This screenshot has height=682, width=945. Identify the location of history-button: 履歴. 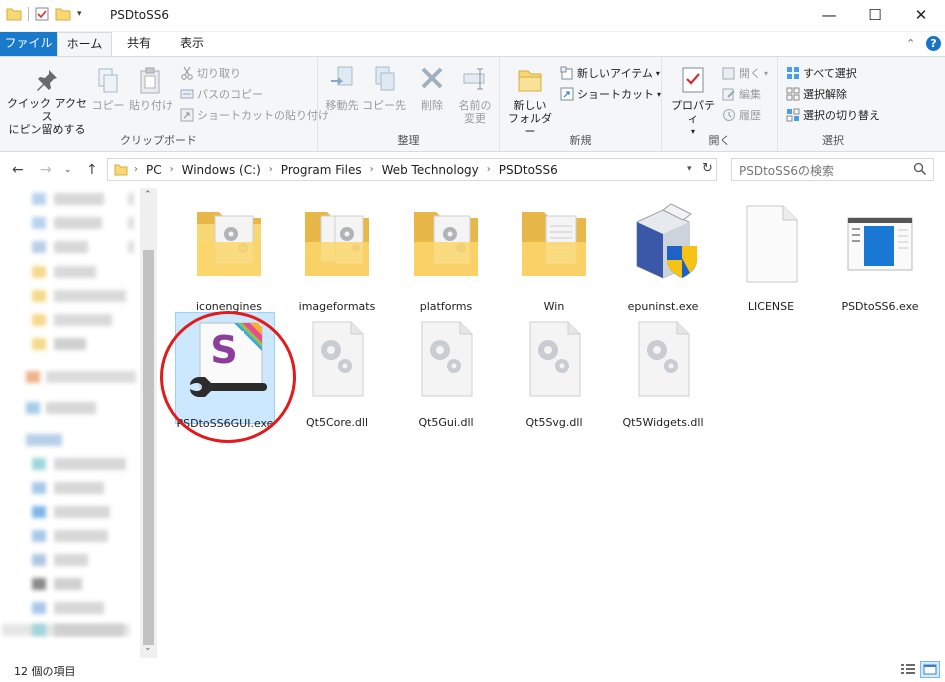
(741, 115).